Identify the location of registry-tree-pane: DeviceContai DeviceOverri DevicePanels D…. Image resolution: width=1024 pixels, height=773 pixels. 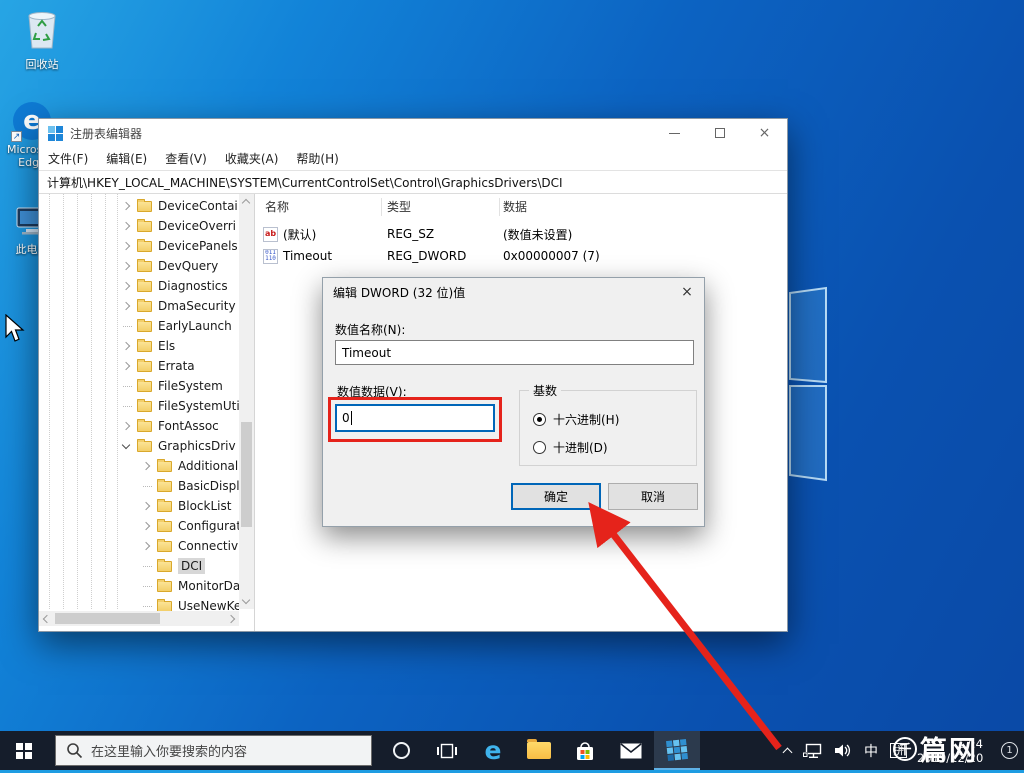
(146, 412).